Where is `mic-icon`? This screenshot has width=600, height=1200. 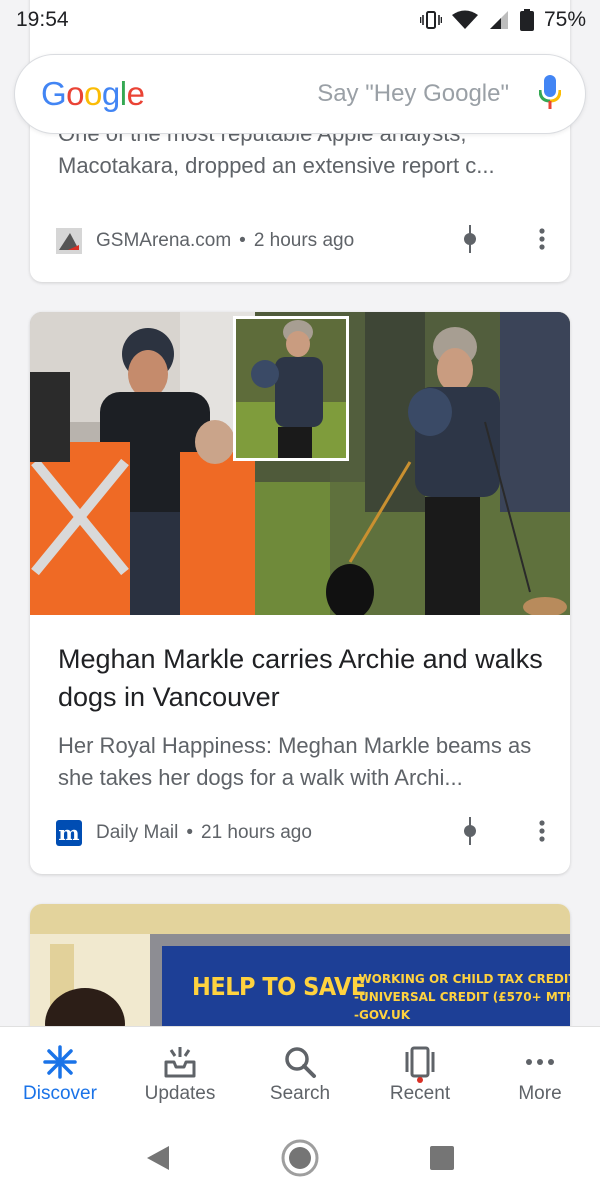
mic-icon is located at coordinates (550, 94).